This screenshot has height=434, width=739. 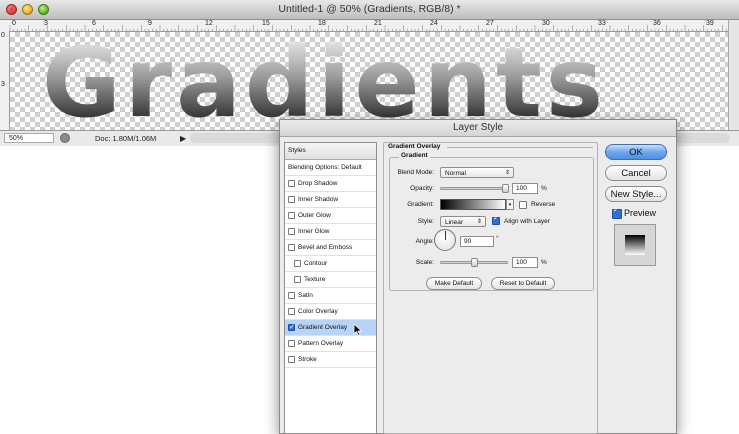 I want to click on style-item-label: Drop Shadow, so click(x=318, y=183).